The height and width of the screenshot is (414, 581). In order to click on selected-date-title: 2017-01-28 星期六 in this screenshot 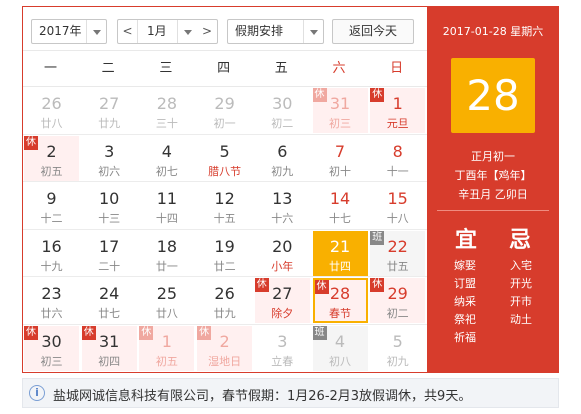, I will do `click(493, 31)`.